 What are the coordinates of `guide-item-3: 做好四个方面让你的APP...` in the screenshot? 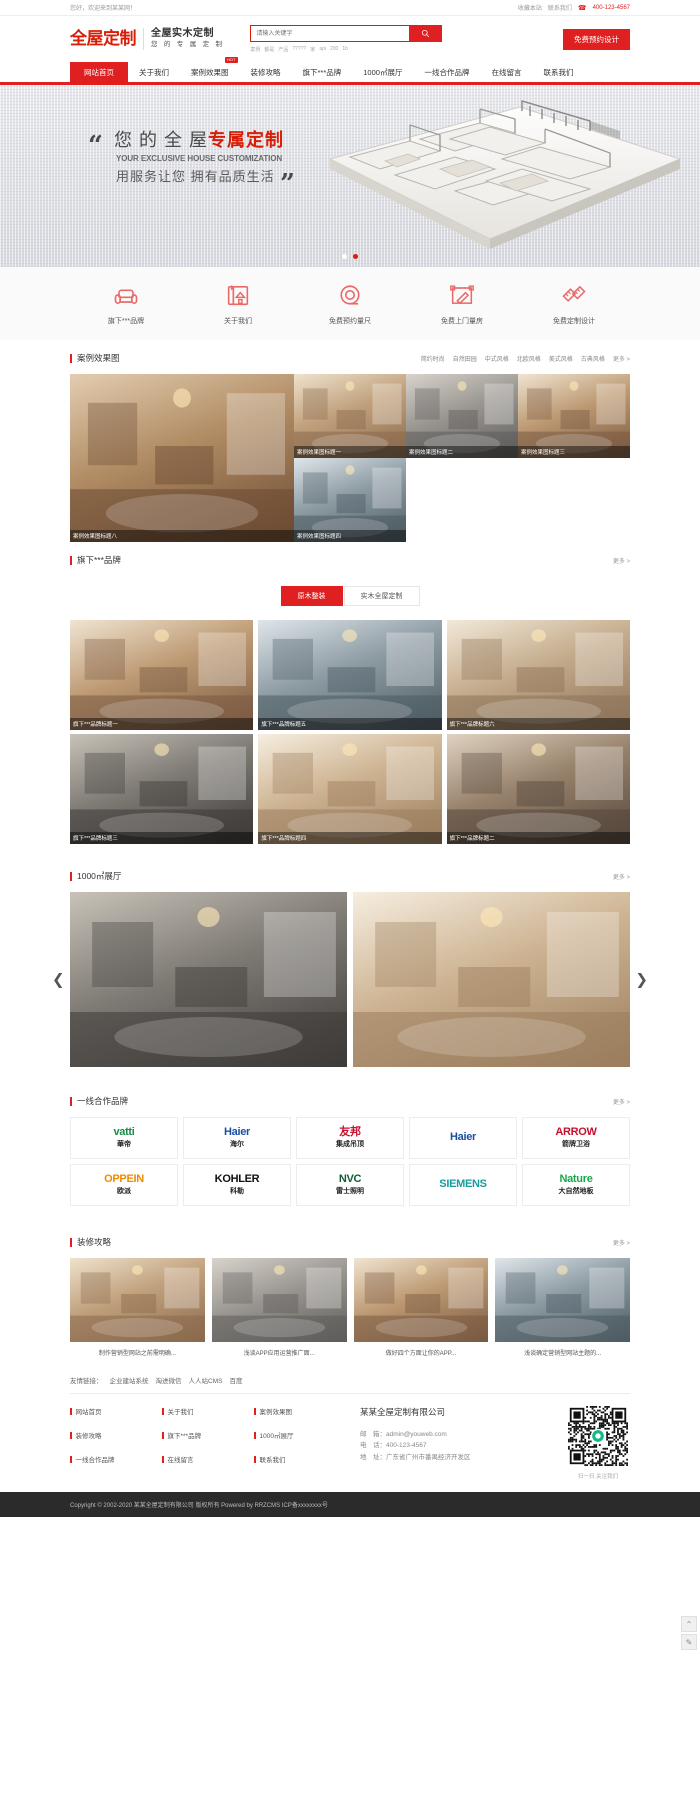 It's located at (421, 1307).